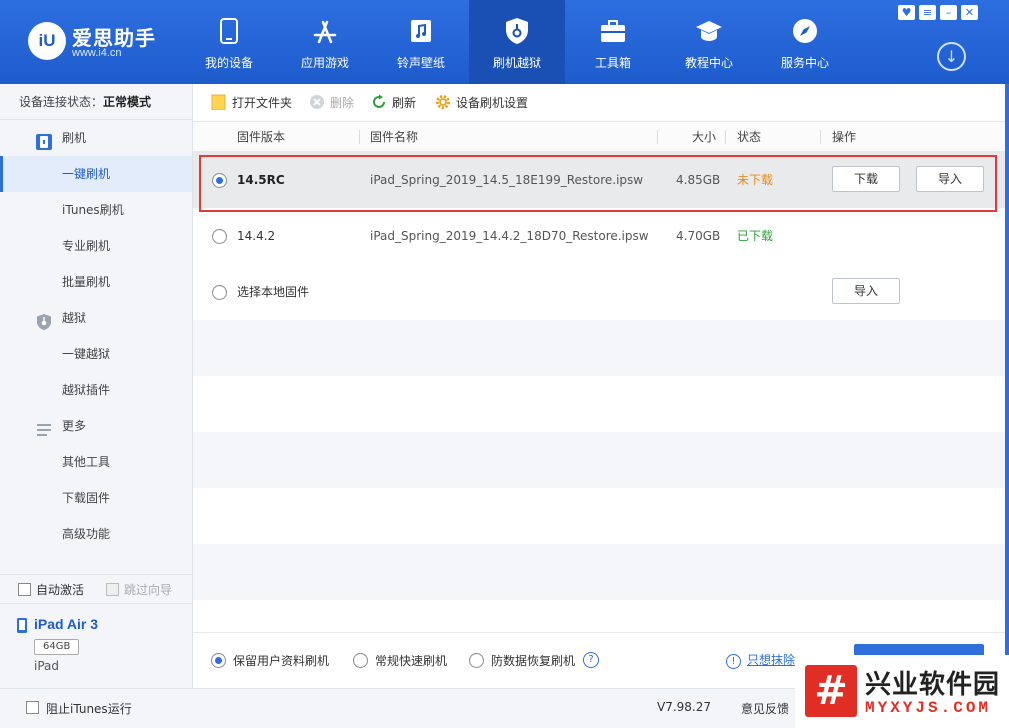 The image size is (1009, 728). I want to click on refresh-label: 刷新, so click(404, 103).